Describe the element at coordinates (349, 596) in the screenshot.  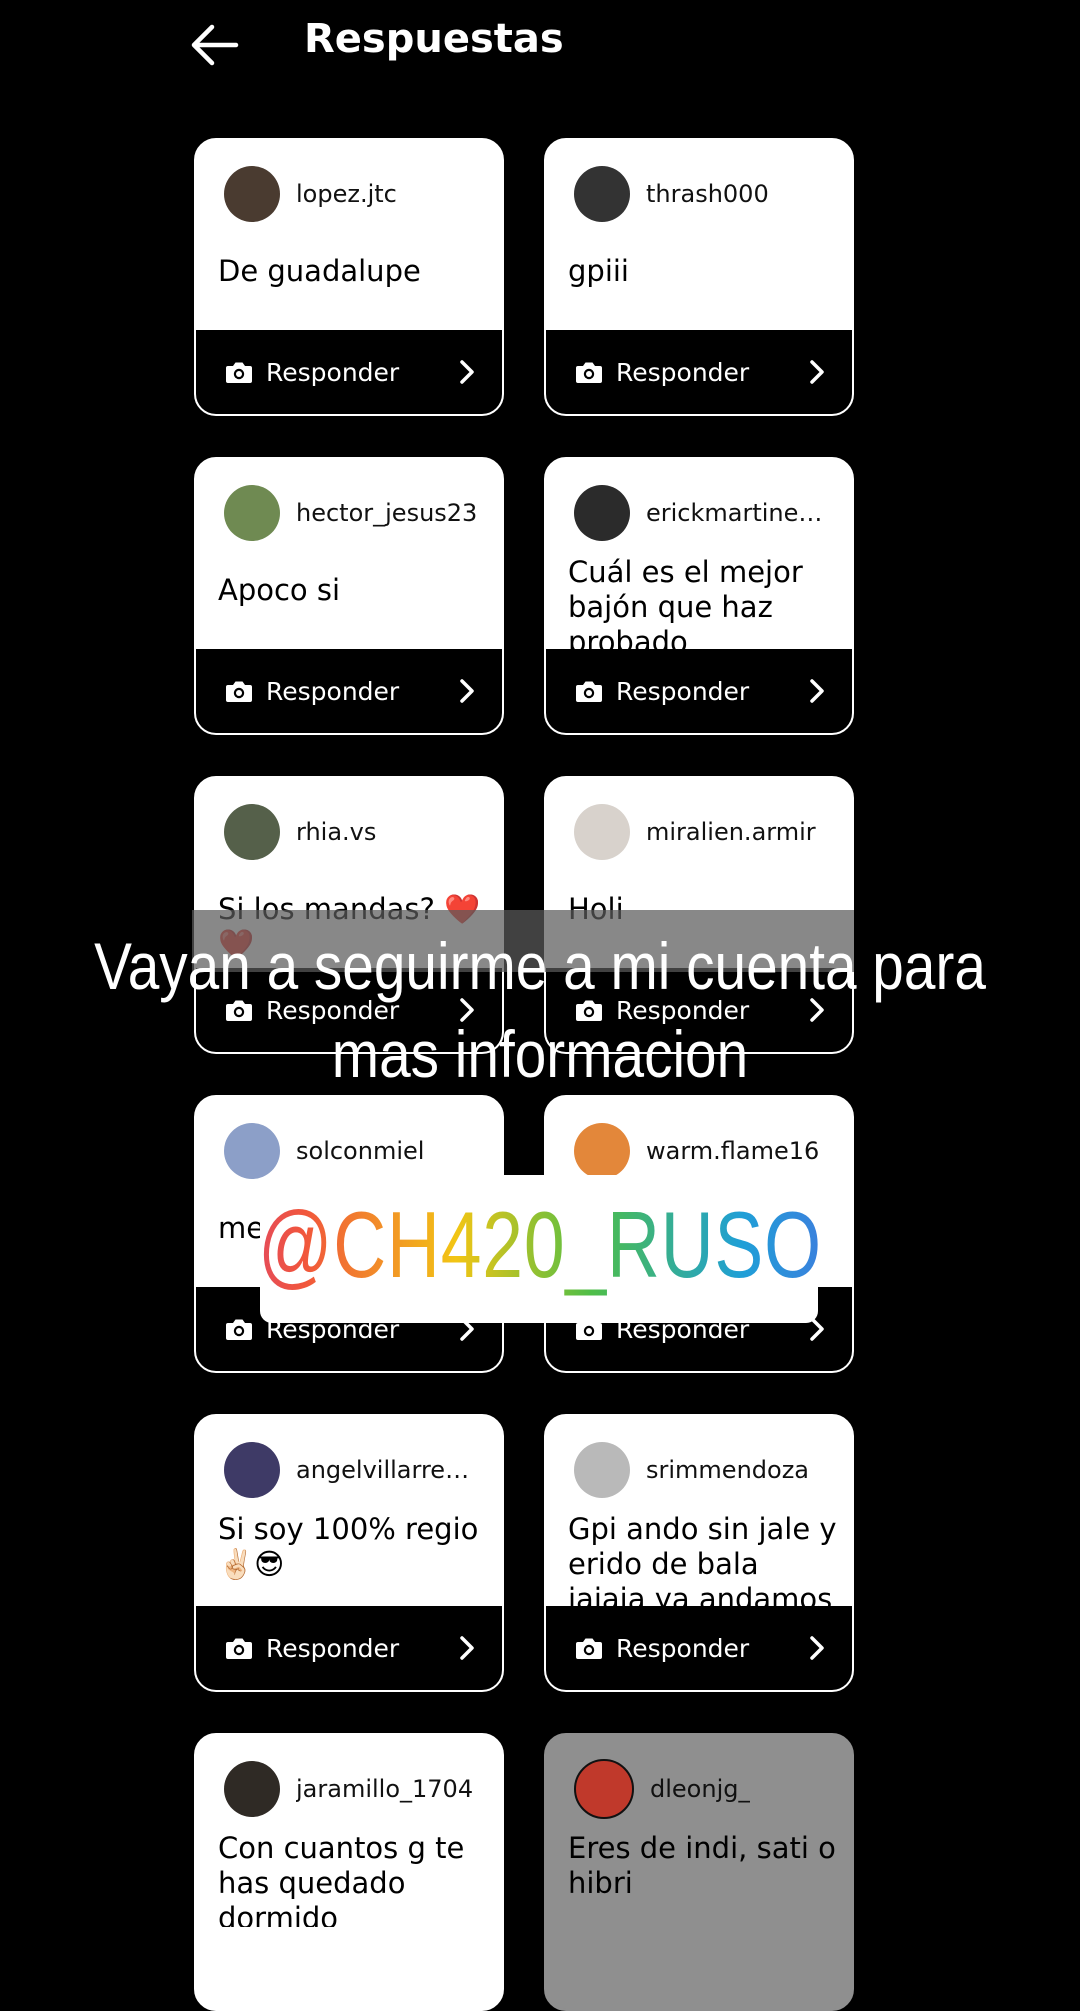
I see `response-card: hector_jesus23 Apoco si Responder` at that location.